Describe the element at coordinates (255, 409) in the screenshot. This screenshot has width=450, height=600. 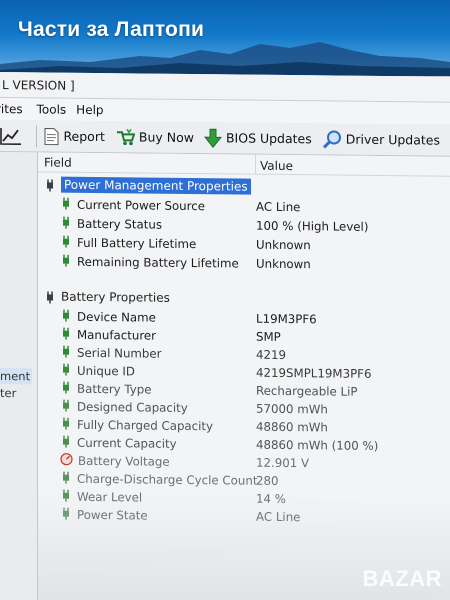
I see `table-row: Designed Capacity 57000 mWh` at that location.